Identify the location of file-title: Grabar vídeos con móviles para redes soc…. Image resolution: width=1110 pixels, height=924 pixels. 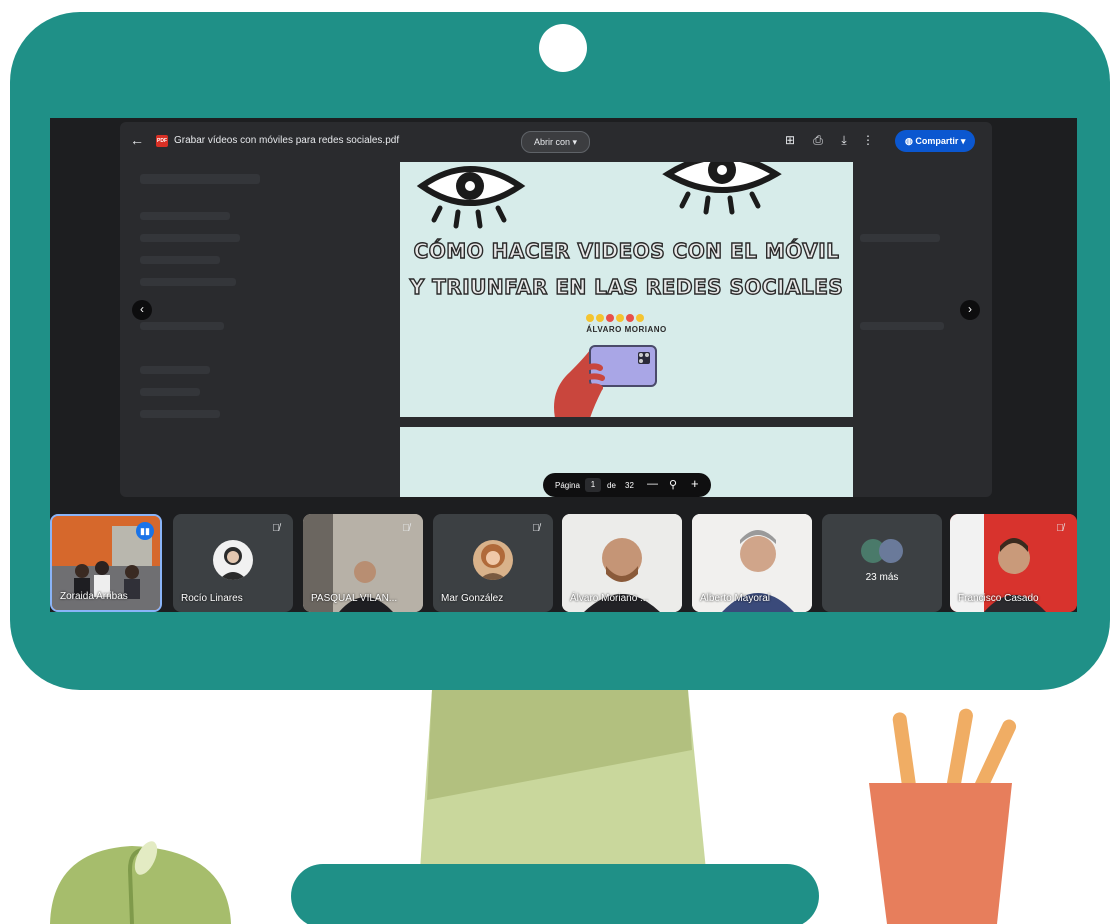
(287, 140).